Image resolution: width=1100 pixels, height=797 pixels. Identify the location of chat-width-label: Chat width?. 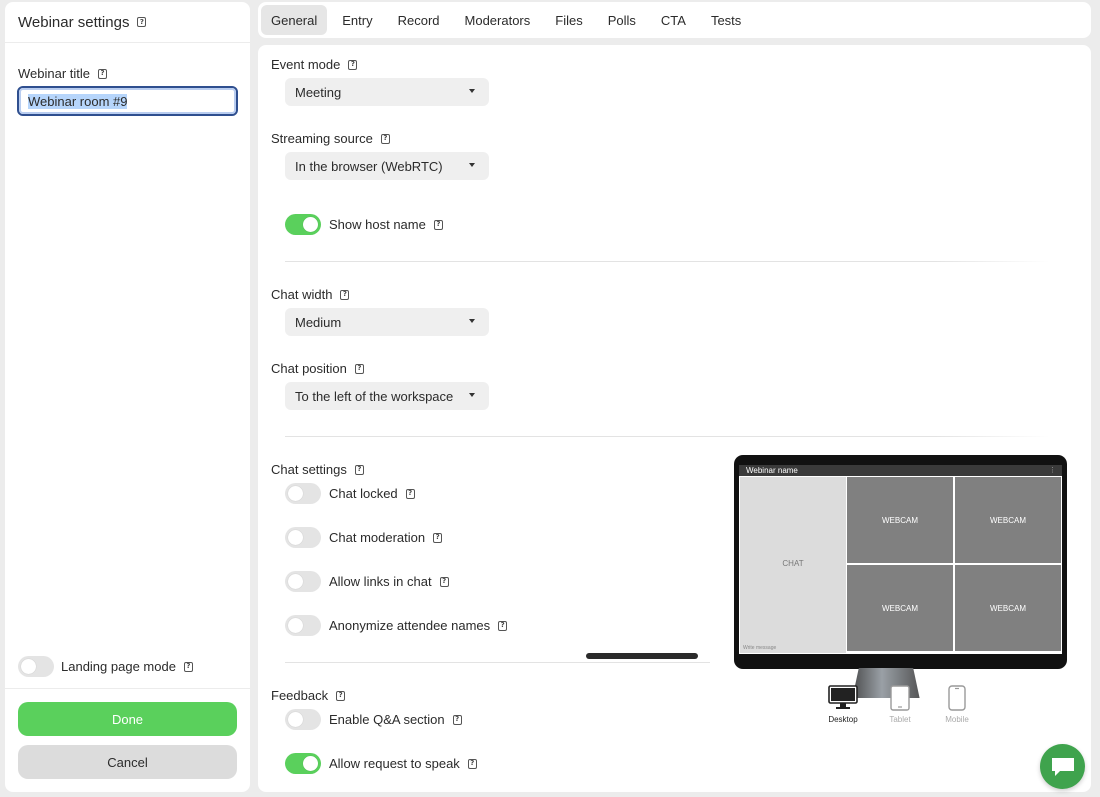
(310, 294).